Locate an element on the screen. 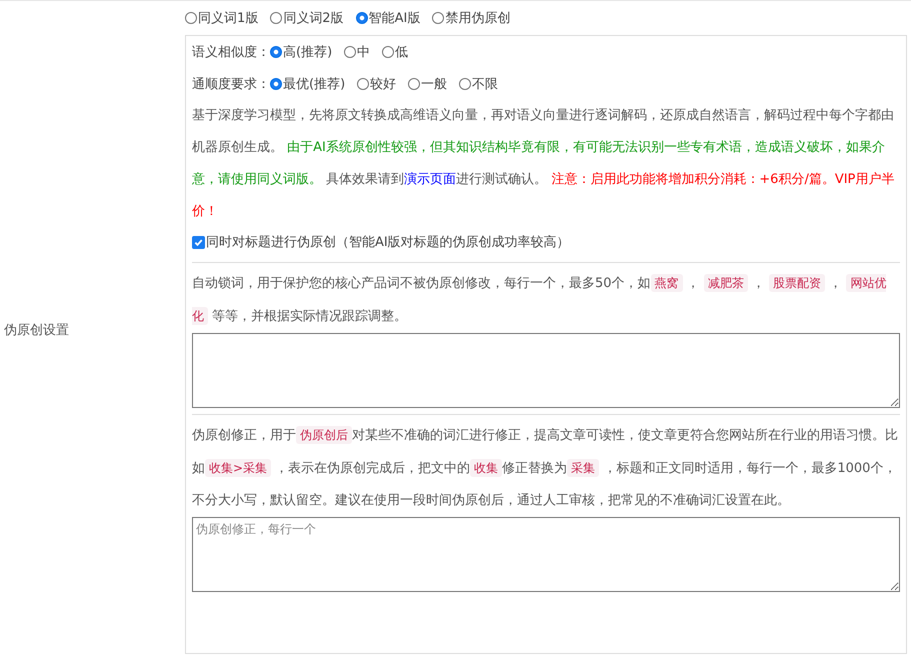 The image size is (911, 658). radio-option: 较好 is located at coordinates (376, 84).